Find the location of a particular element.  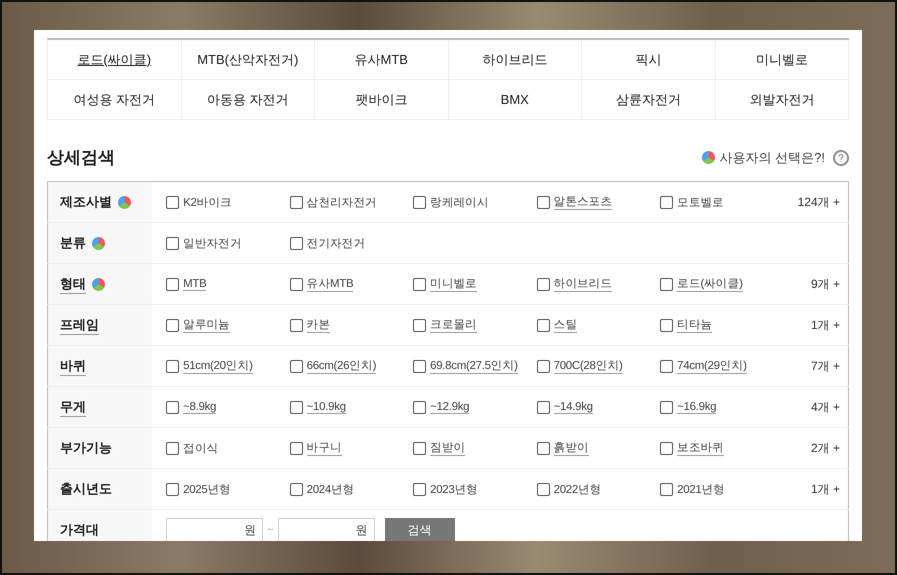

option-label: ~8.9kg is located at coordinates (199, 407).